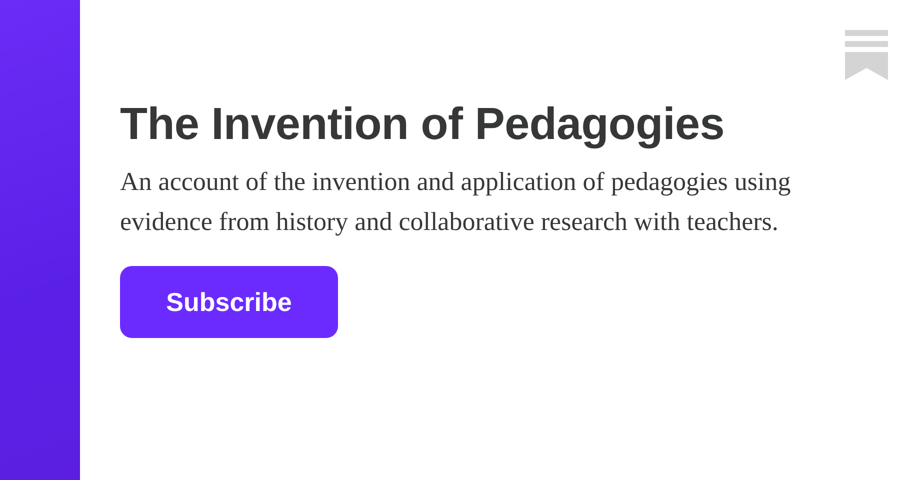 The width and height of the screenshot is (920, 480). I want to click on publication-description: An account of the invention and application of pedagogies using evidence from history and collaborative research with teachers., so click(456, 202).